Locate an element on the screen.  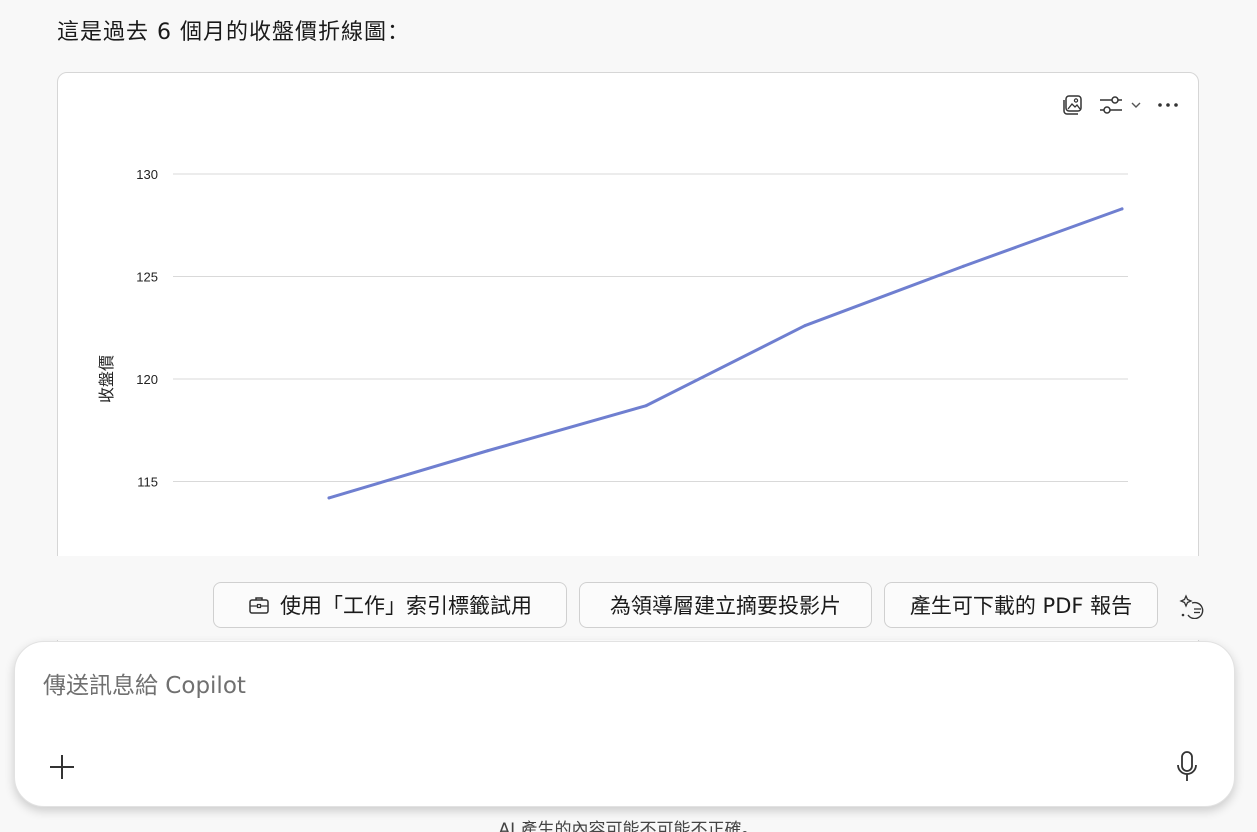
chart-settings-button is located at coordinates (1120, 105).